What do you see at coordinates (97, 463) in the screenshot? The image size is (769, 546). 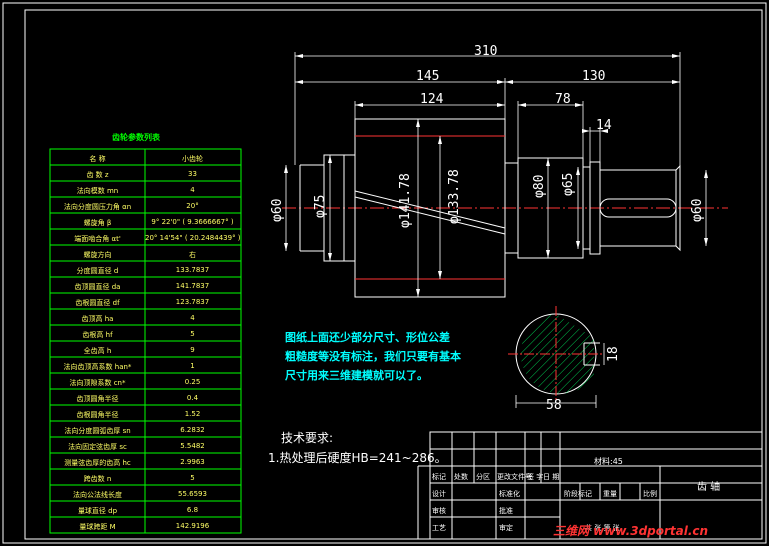 I see `table-row-label: 测量弦齿厚的齿高 hc` at bounding box center [97, 463].